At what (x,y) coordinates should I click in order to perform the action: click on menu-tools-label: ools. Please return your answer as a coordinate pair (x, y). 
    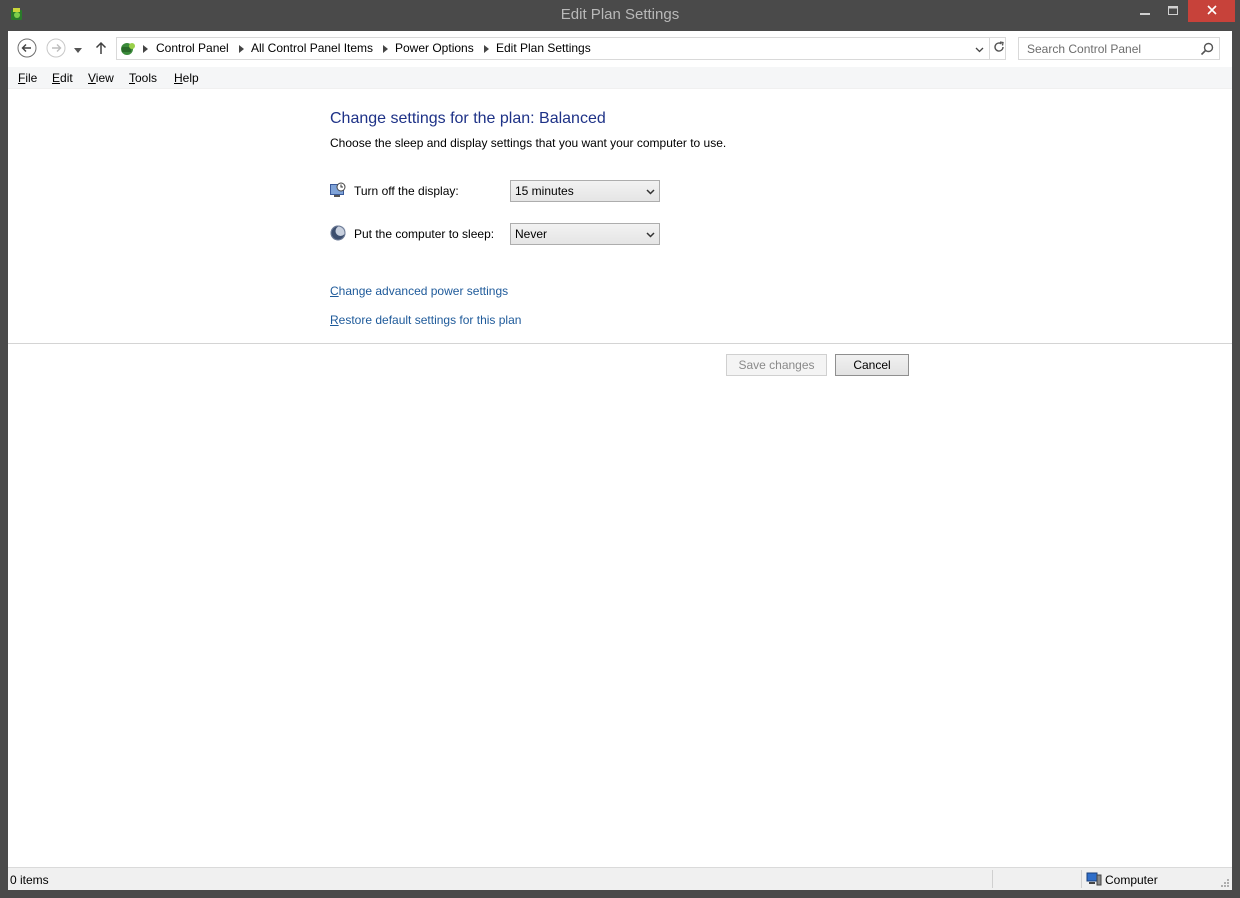
    Looking at the image, I should click on (146, 78).